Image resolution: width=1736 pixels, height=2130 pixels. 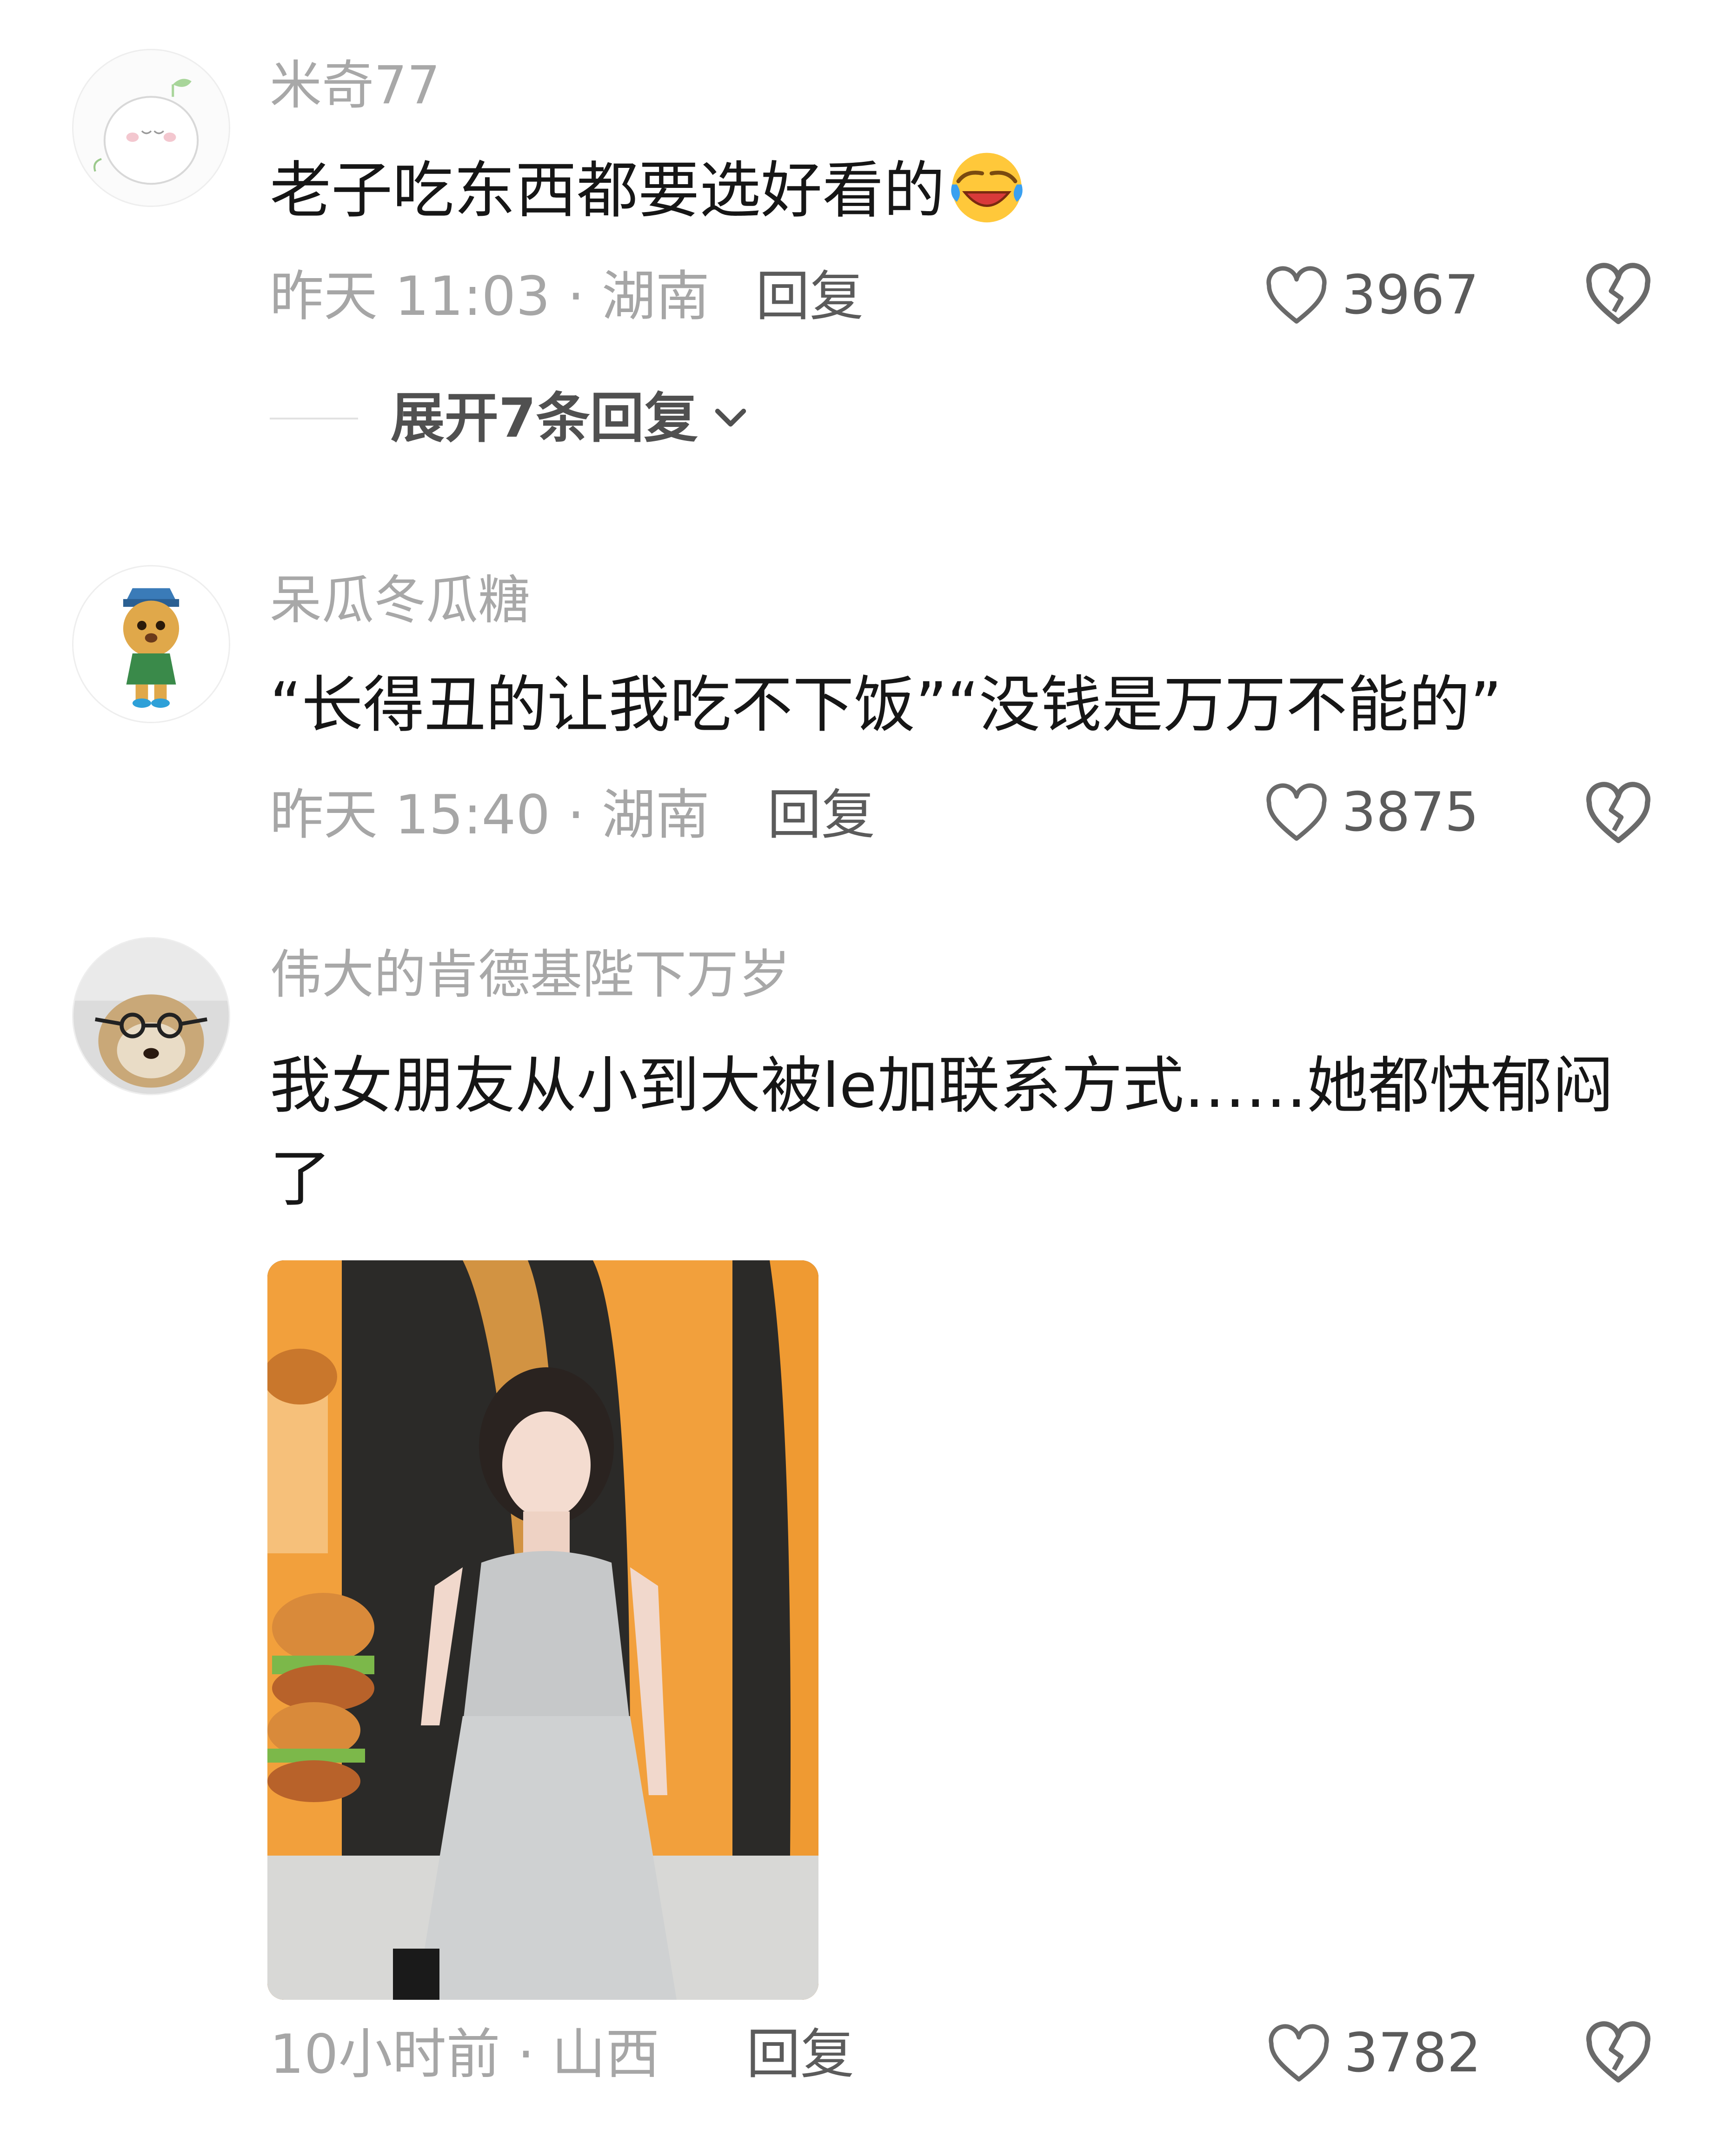 What do you see at coordinates (355, 86) in the screenshot?
I see `username: 米奇77` at bounding box center [355, 86].